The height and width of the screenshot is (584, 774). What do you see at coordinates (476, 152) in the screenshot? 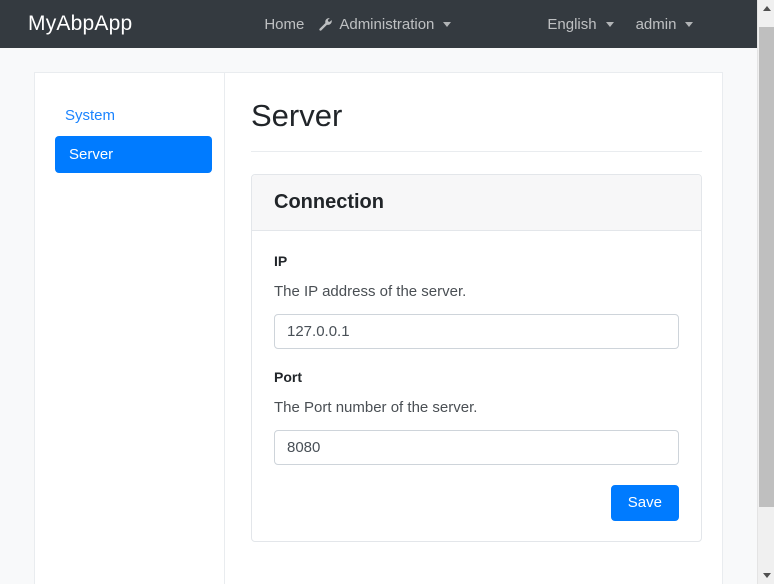
I see `title-divider` at bounding box center [476, 152].